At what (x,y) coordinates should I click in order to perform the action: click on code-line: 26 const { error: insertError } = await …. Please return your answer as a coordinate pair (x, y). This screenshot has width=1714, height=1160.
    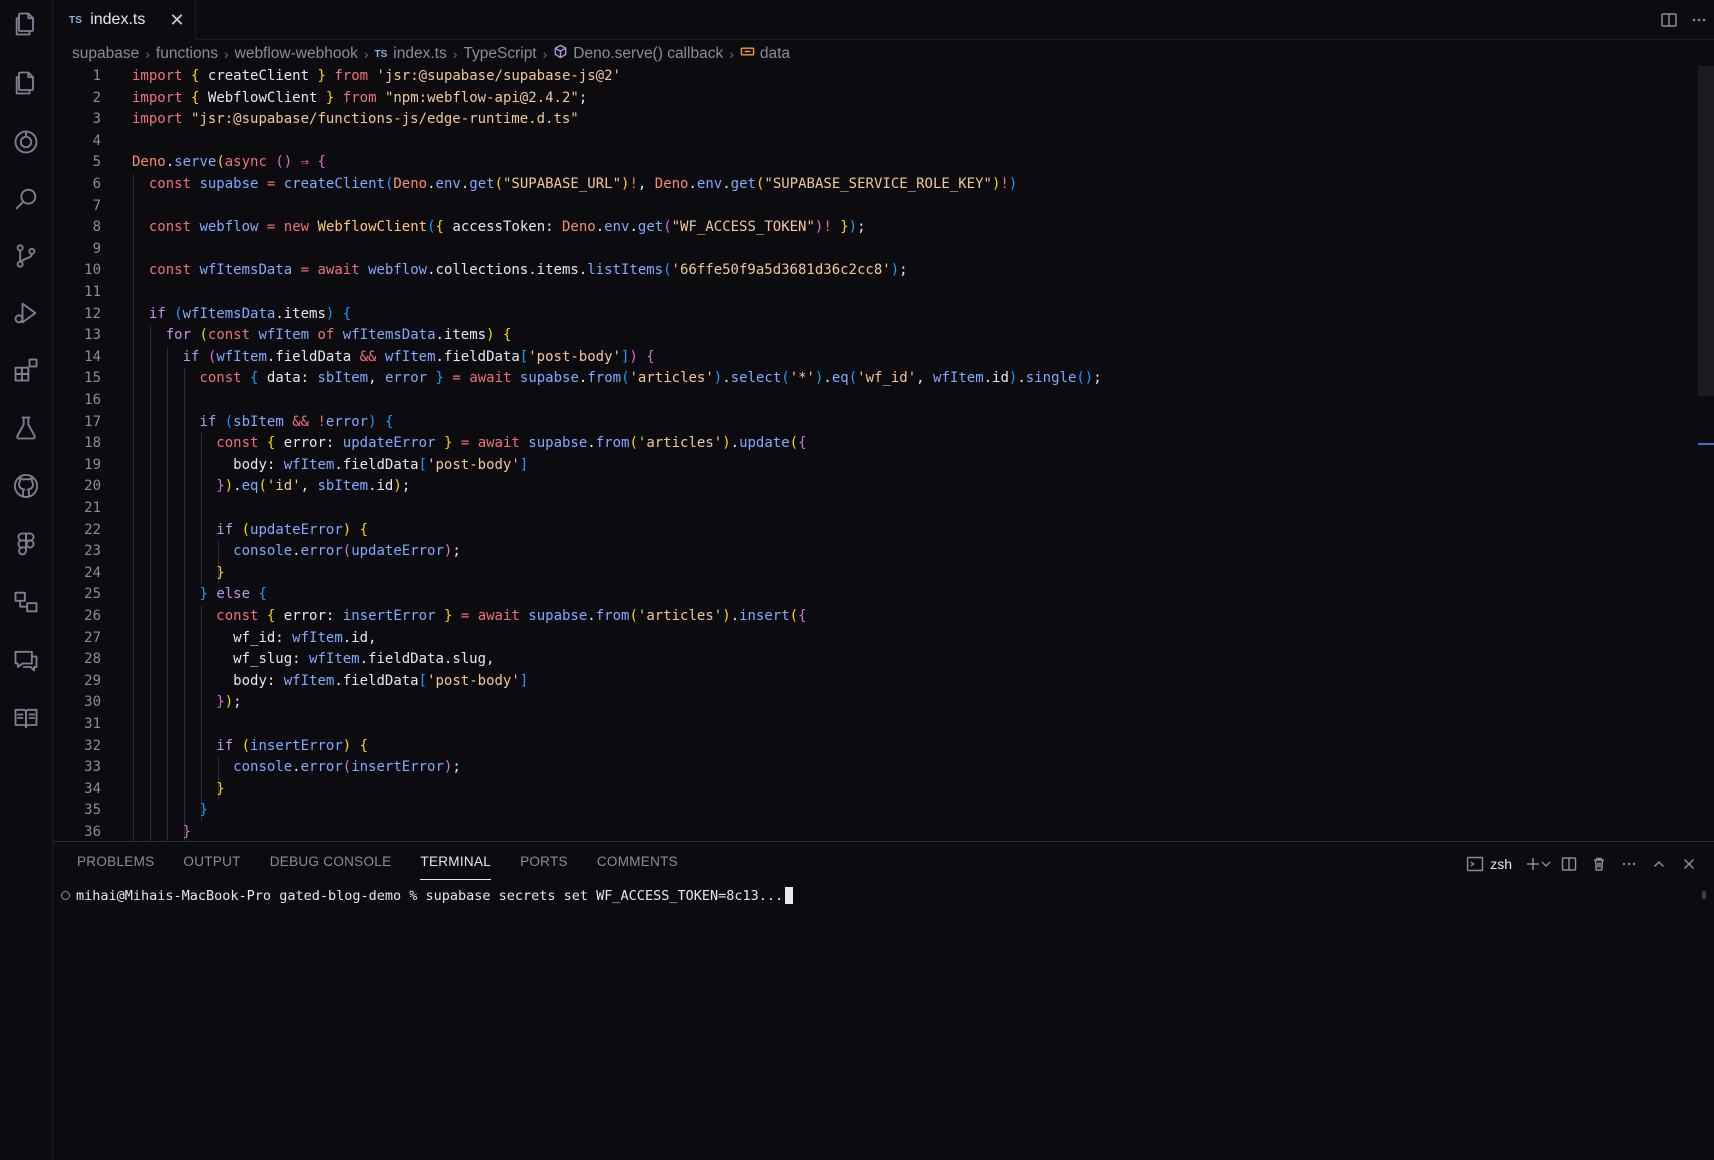
    Looking at the image, I should click on (853, 617).